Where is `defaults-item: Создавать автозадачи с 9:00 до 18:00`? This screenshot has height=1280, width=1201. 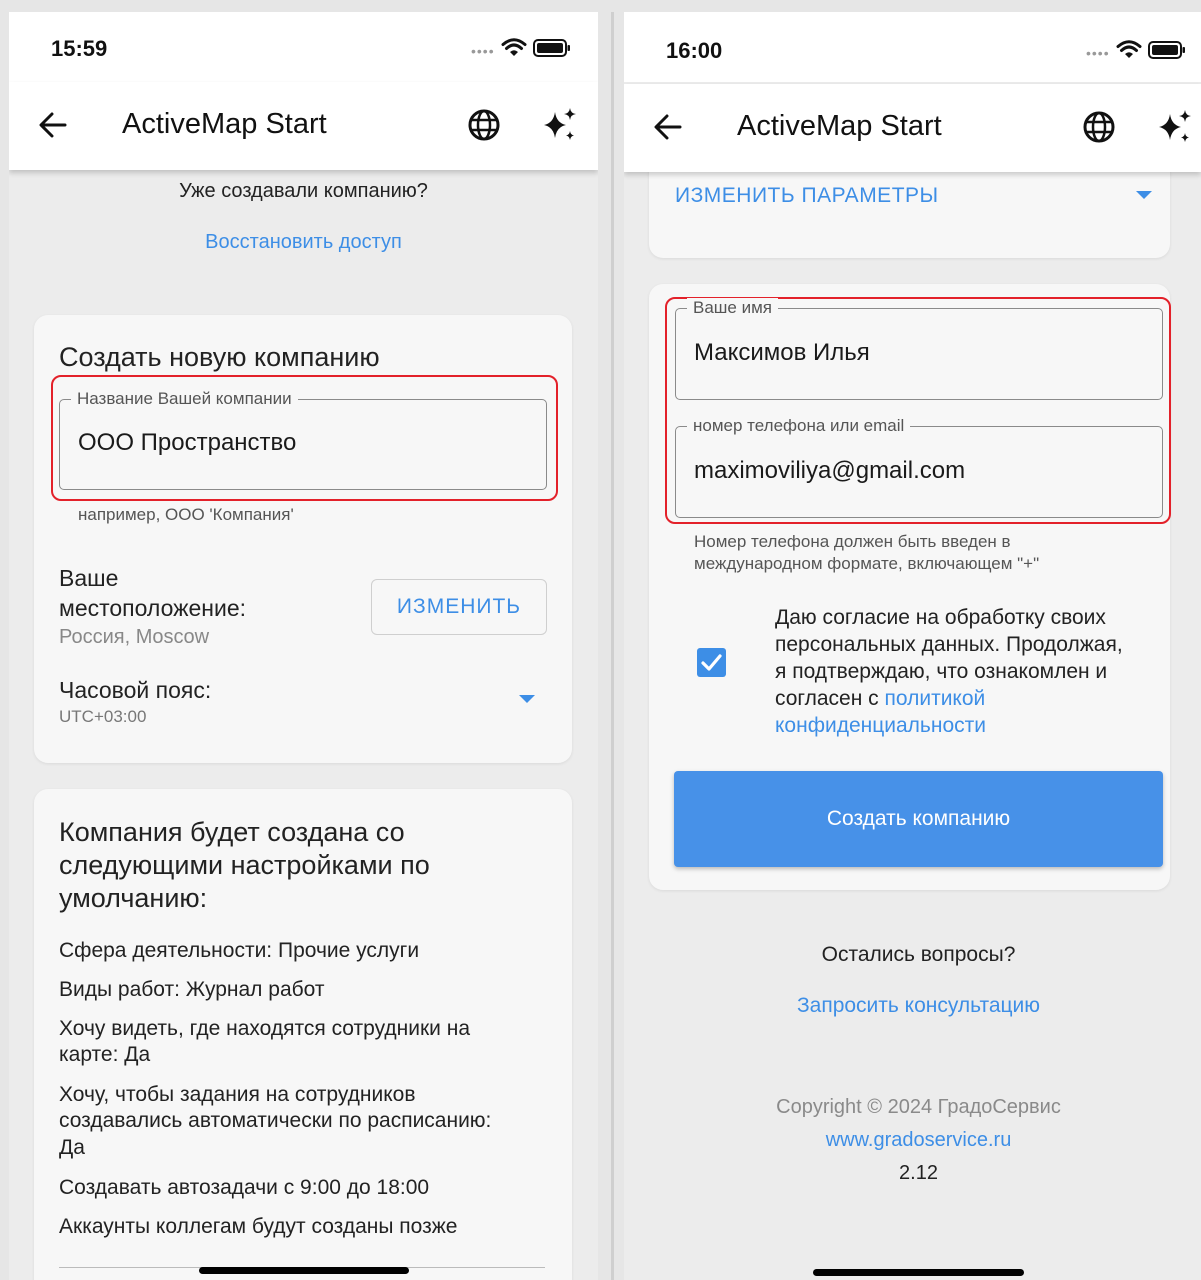 defaults-item: Создавать автозадачи с 9:00 до 18:00 is located at coordinates (244, 1187).